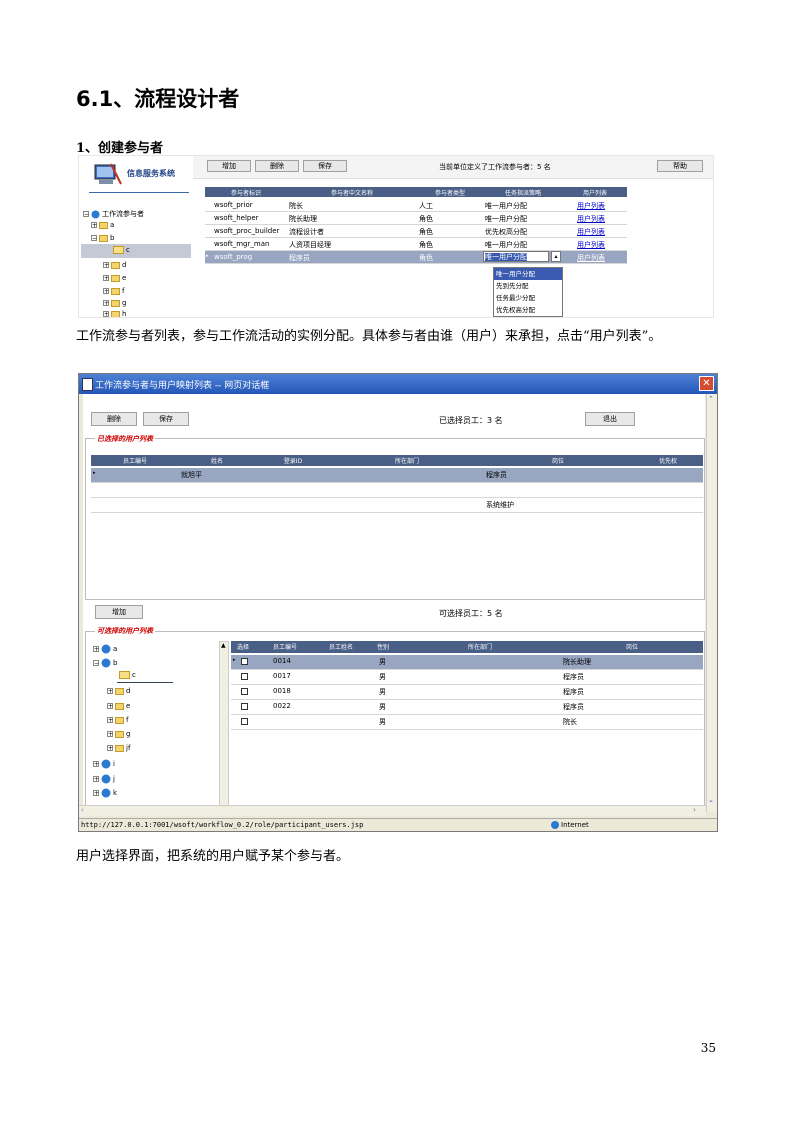 The image size is (792, 1121). Describe the element at coordinates (124, 265) in the screenshot. I see `tree-label: d` at that location.